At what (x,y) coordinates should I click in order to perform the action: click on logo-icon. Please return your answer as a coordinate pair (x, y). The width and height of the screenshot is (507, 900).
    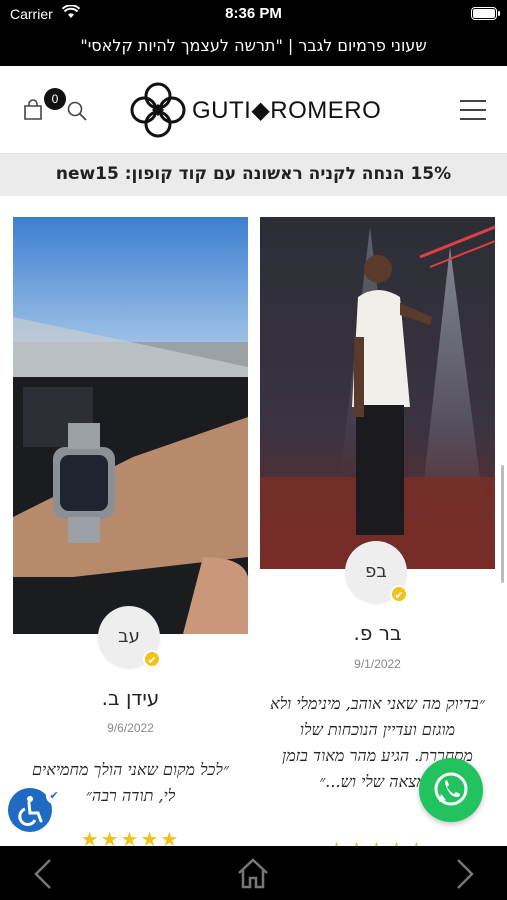
    Looking at the image, I should click on (158, 110).